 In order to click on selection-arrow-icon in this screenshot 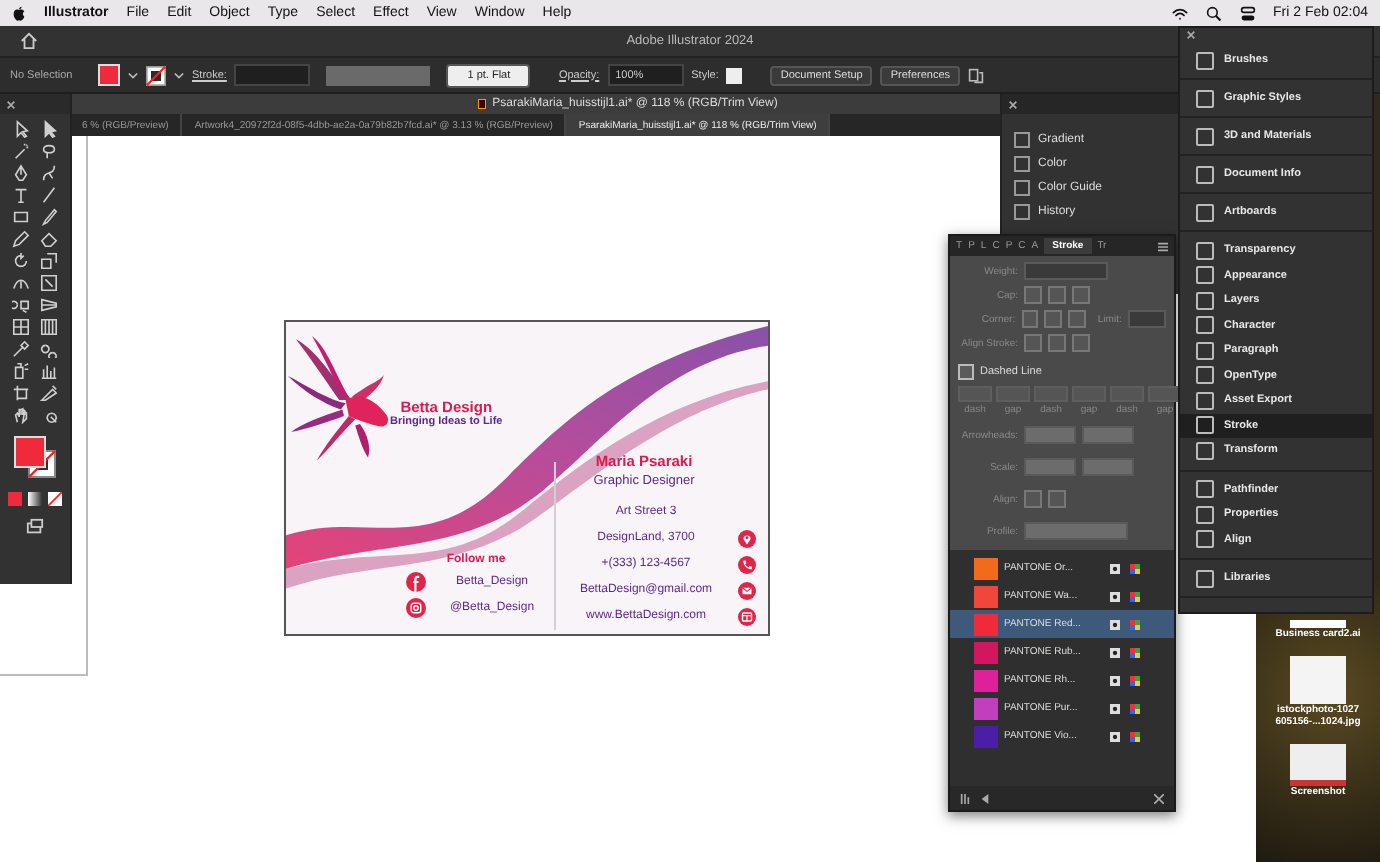, I will do `click(21, 129)`.